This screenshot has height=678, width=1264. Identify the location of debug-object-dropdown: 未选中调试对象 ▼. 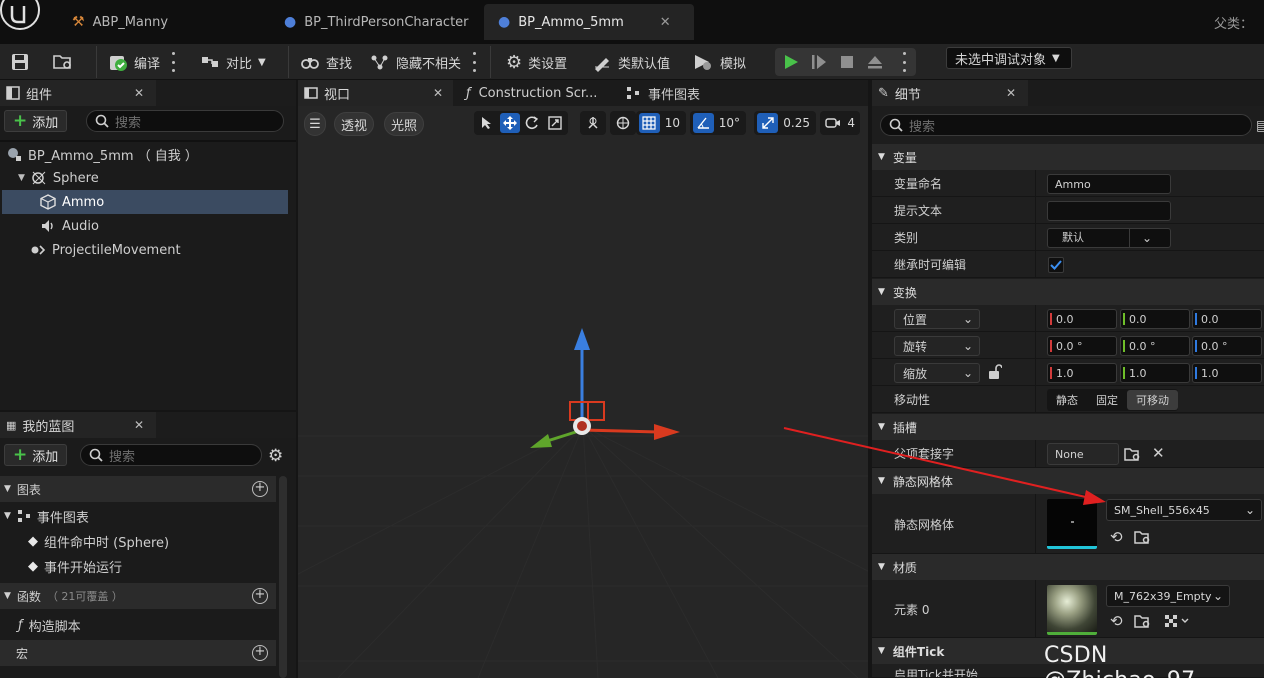
(1009, 58).